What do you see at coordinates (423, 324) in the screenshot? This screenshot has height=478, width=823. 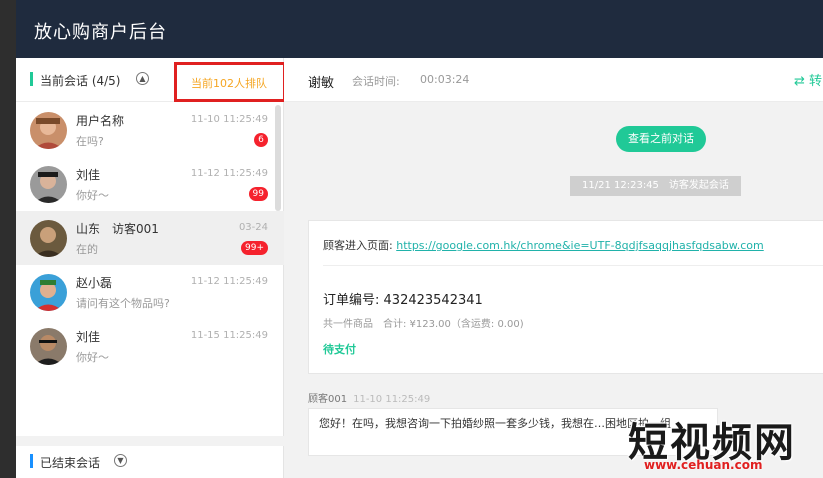 I see `order-summary: 共一件商品 合计: ¥123.00（含运费: 0.00)` at bounding box center [423, 324].